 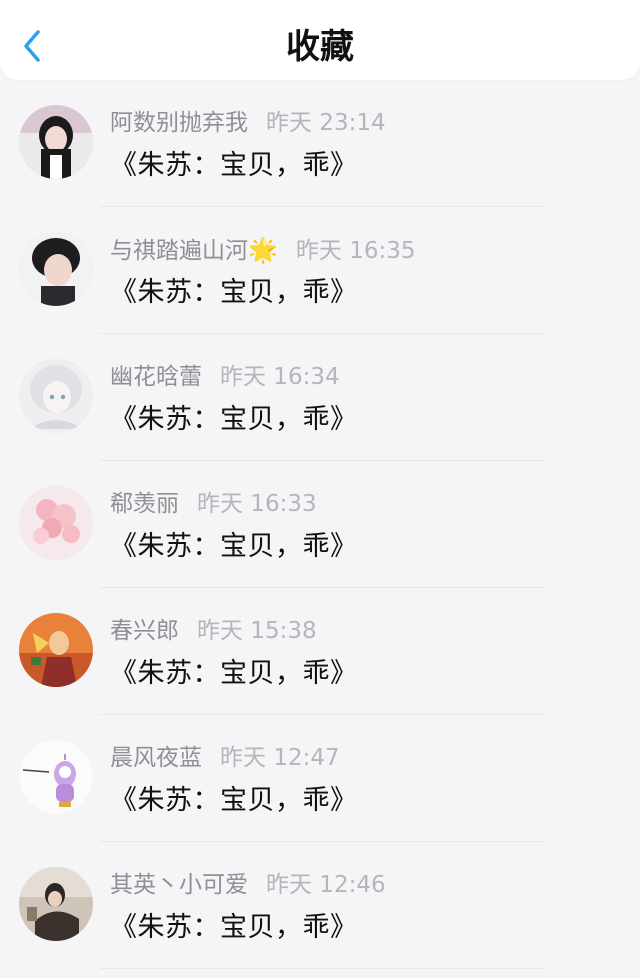 I want to click on author-name: 其英丶小可爱, so click(x=179, y=885).